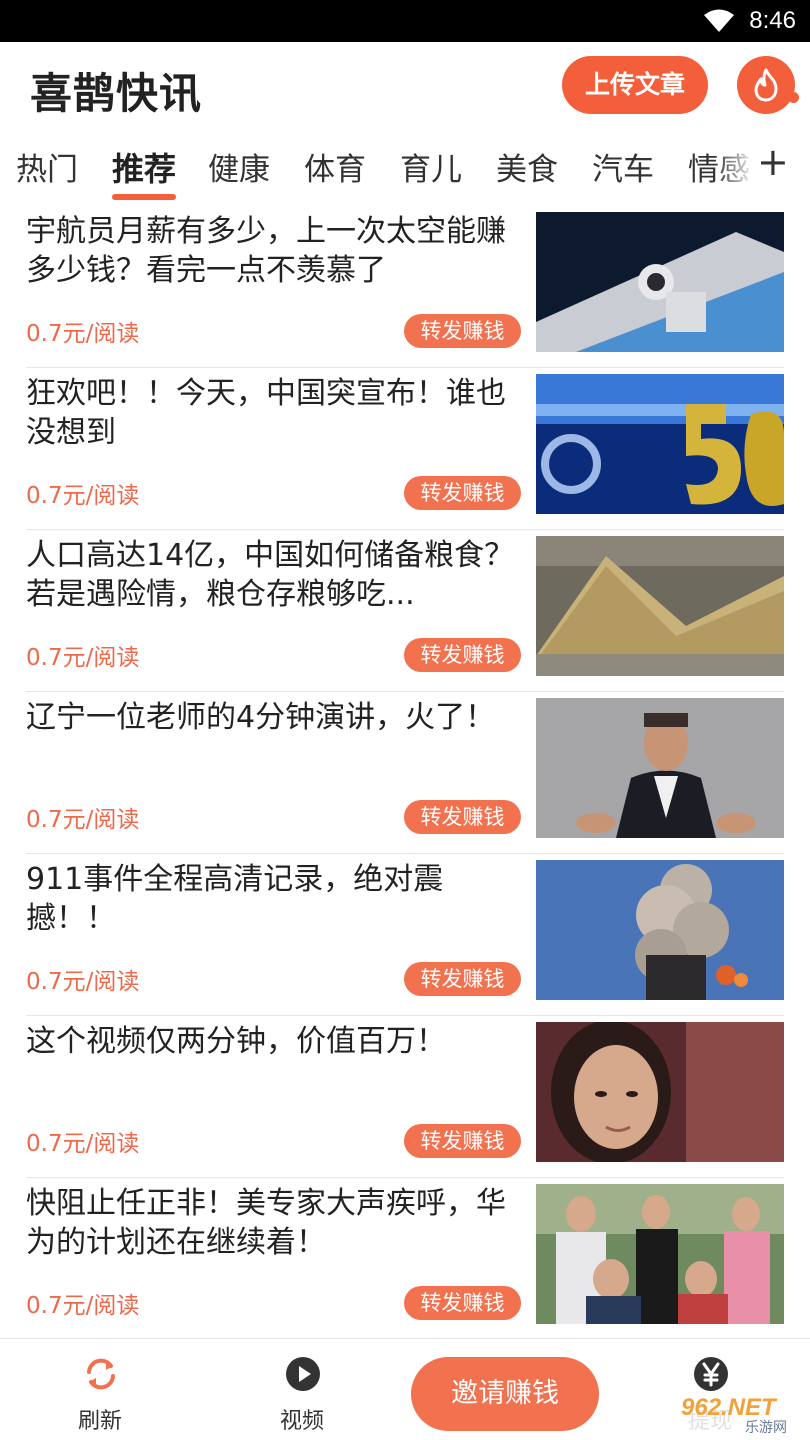 This screenshot has height=1440, width=810. Describe the element at coordinates (623, 166) in the screenshot. I see `tab-auto: 汽车` at that location.